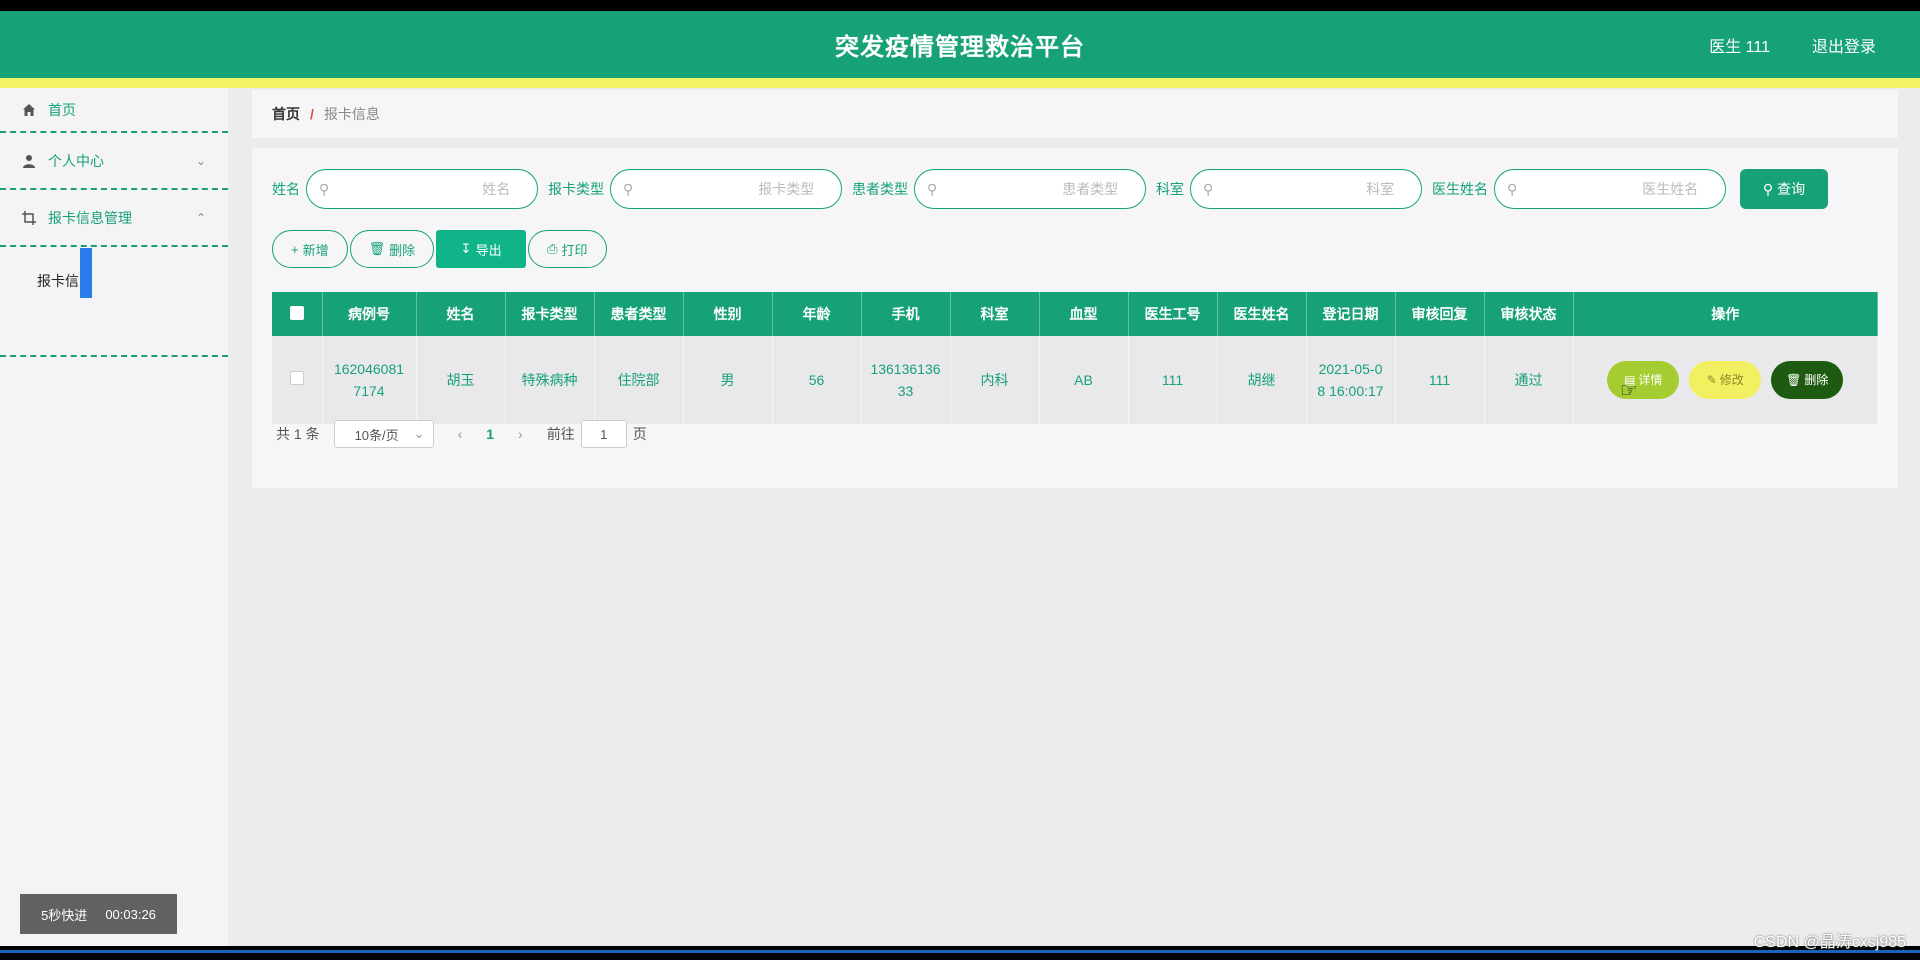 Image resolution: width=1920 pixels, height=960 pixels. What do you see at coordinates (1173, 380) in the screenshot?
I see `cell-doctor-id: 111` at bounding box center [1173, 380].